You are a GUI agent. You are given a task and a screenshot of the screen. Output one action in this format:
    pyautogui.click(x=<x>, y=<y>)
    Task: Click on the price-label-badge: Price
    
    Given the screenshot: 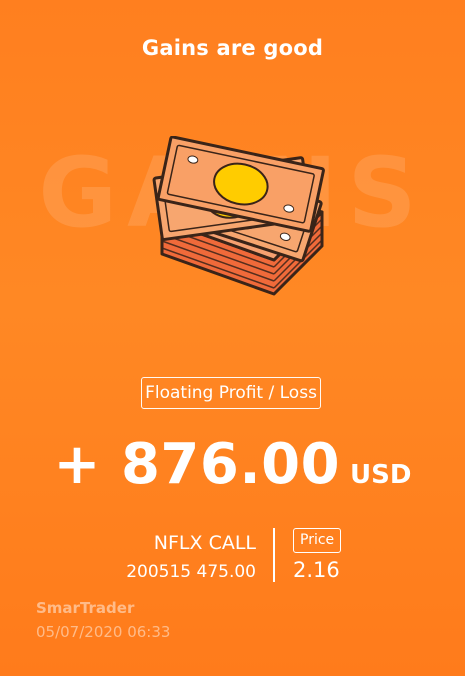 What is the action you would take?
    pyautogui.click(x=317, y=540)
    